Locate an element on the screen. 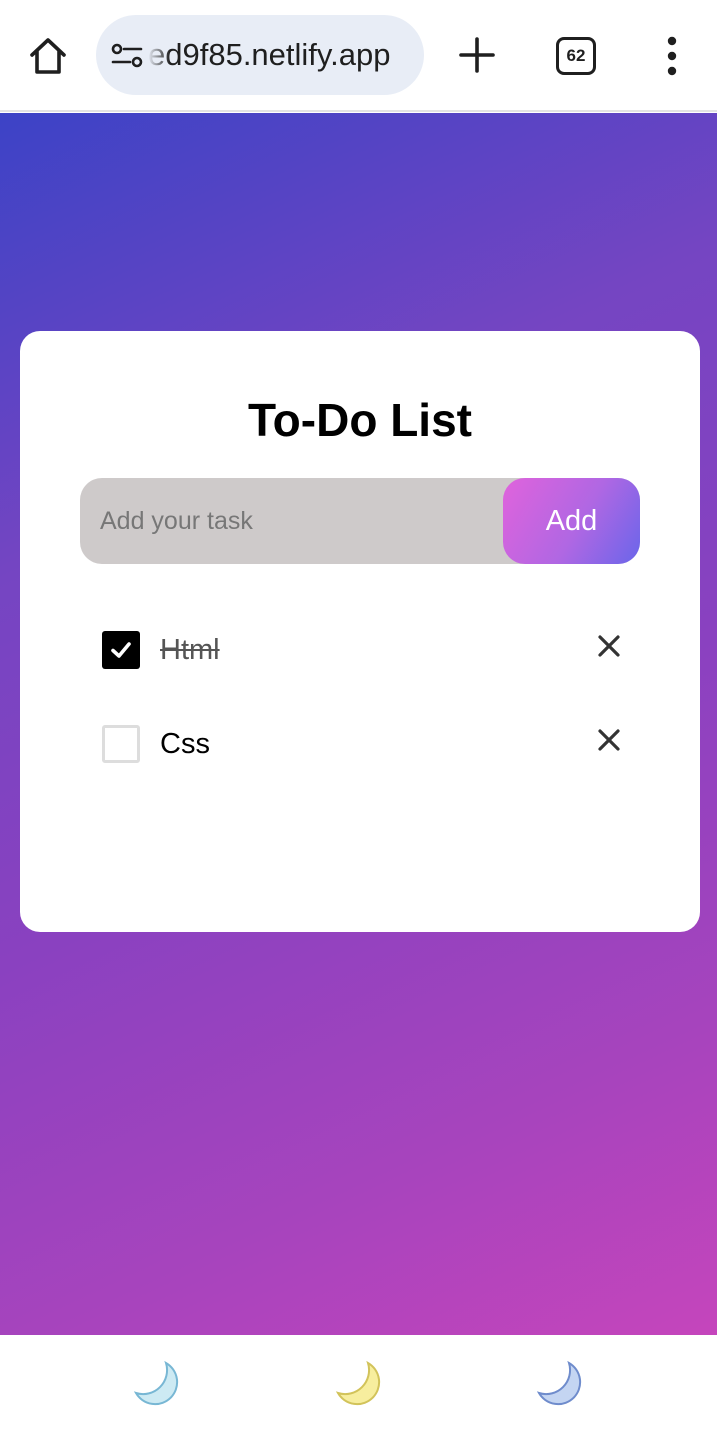 The width and height of the screenshot is (717, 1431). task-checkbox-unchecked is located at coordinates (121, 744).